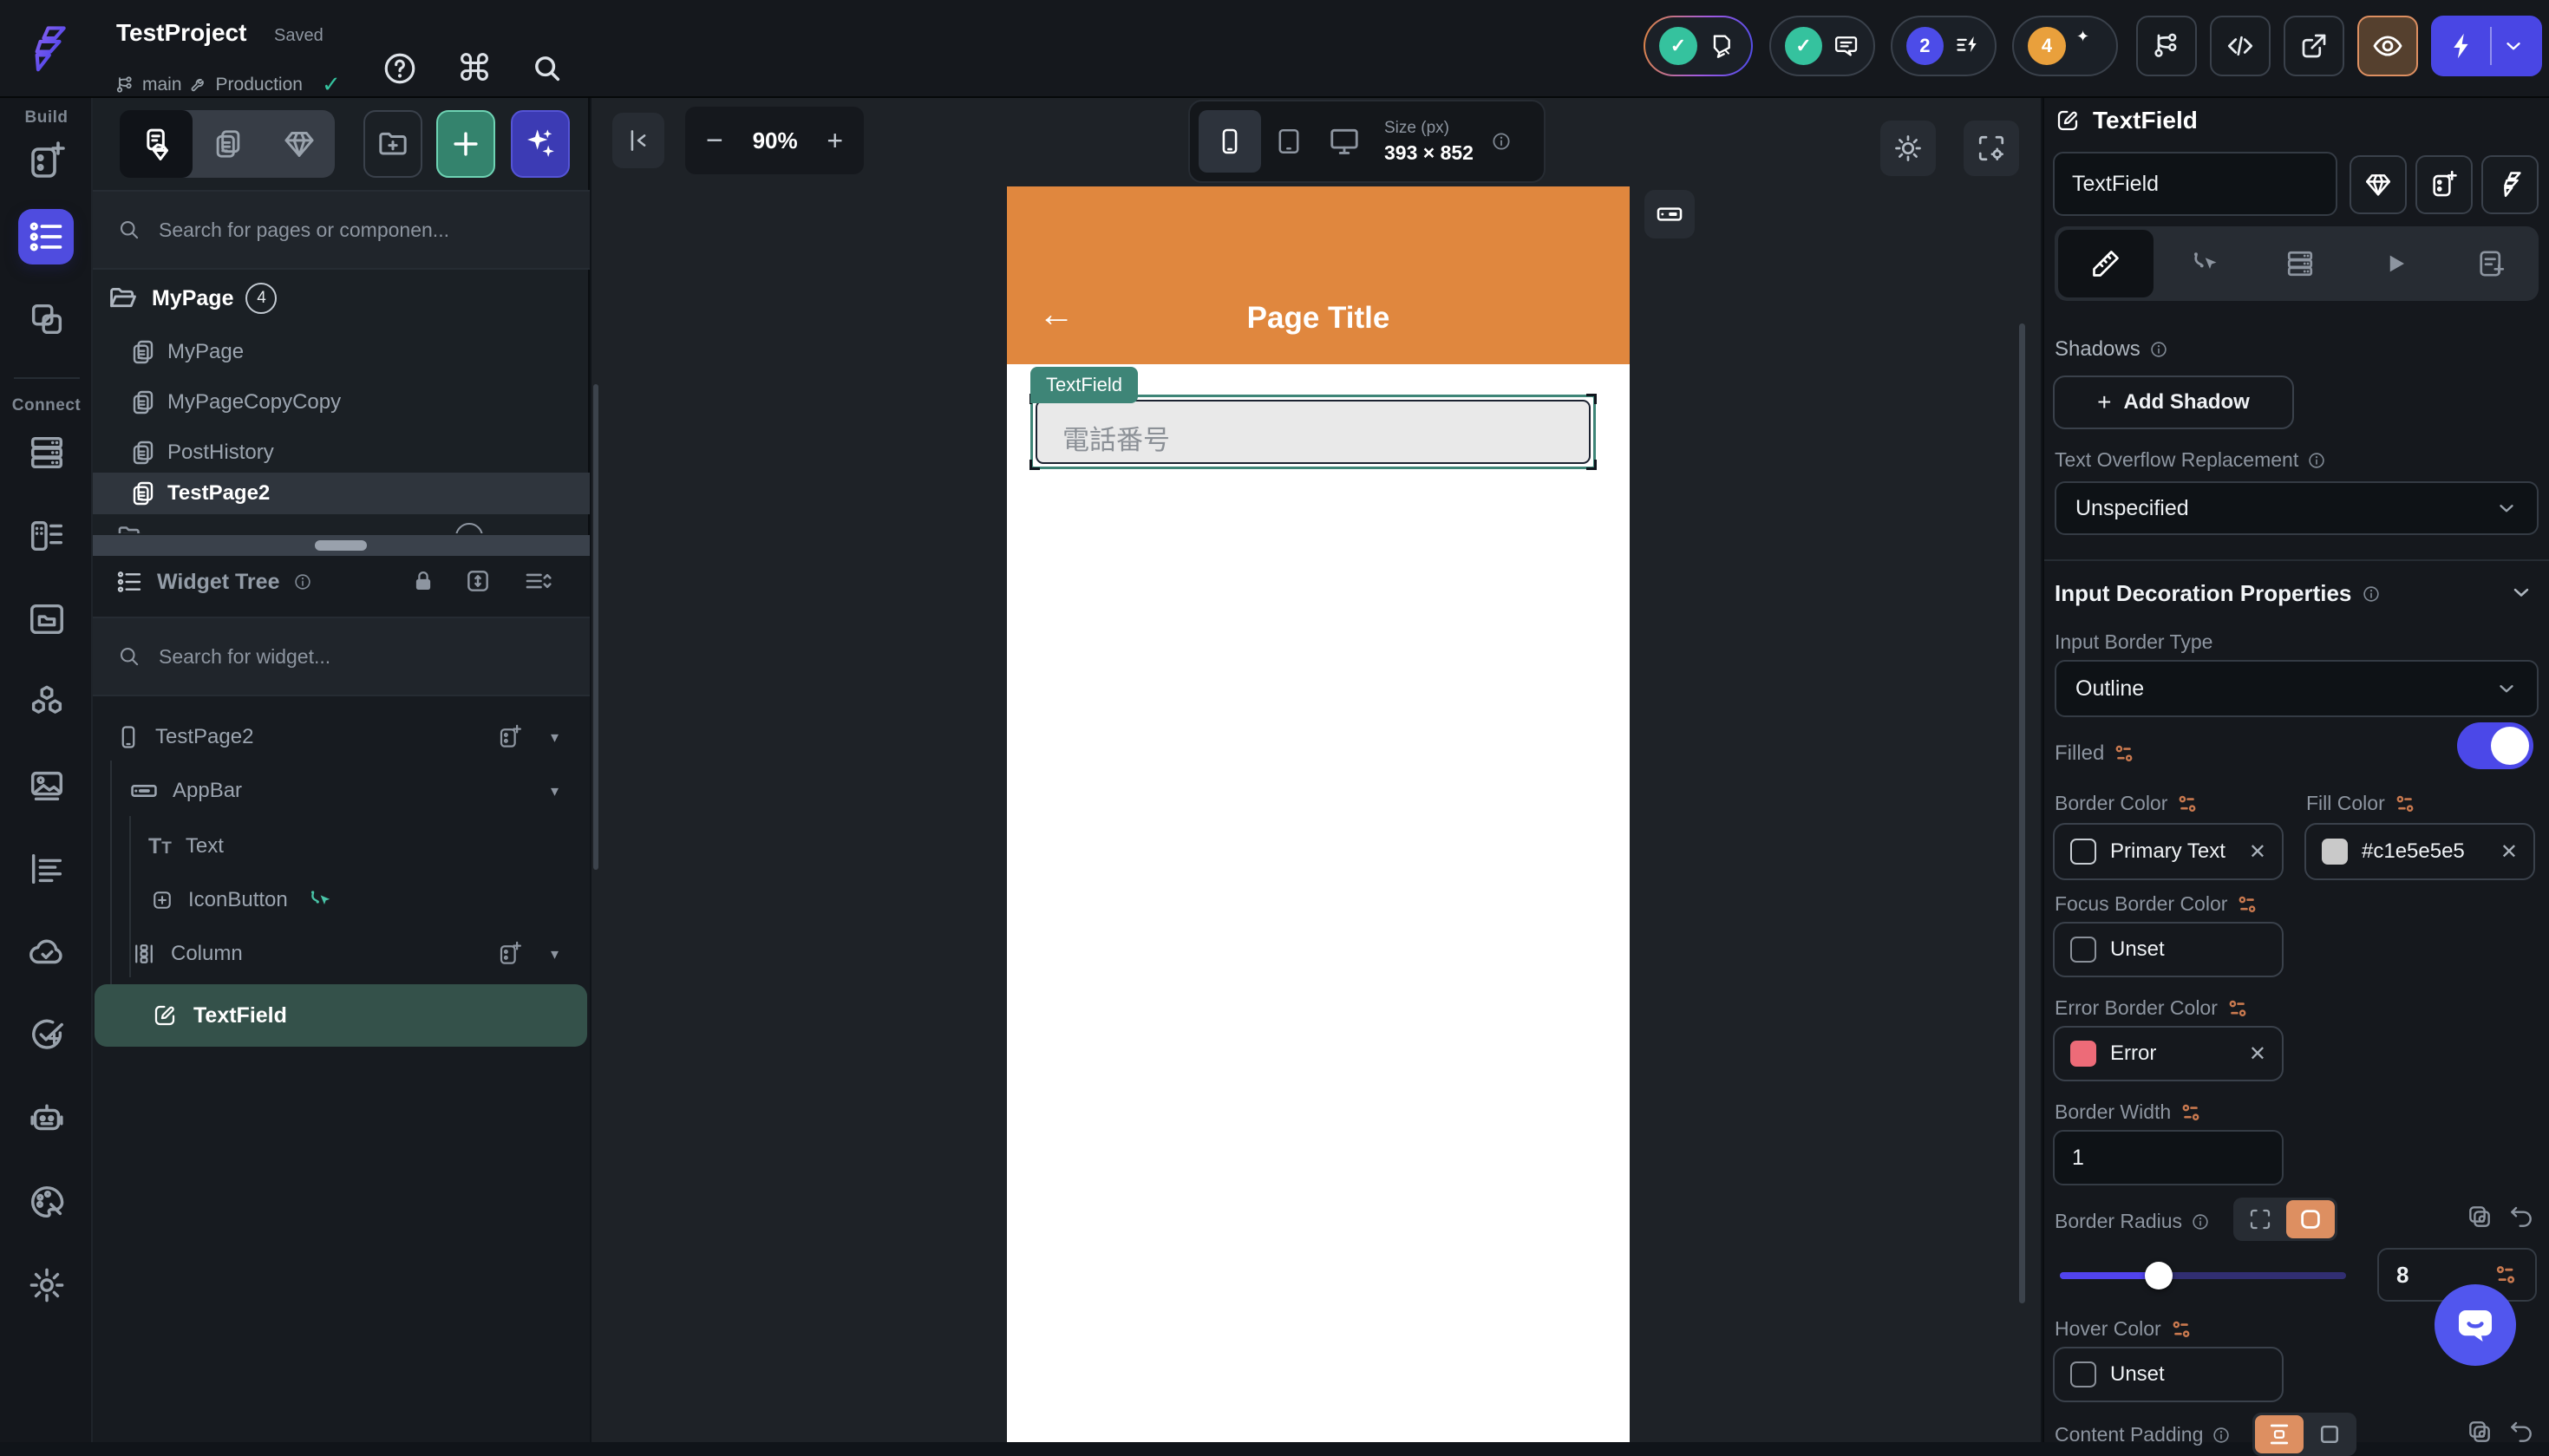 This screenshot has width=2549, height=1456. I want to click on device-phone-button, so click(1230, 141).